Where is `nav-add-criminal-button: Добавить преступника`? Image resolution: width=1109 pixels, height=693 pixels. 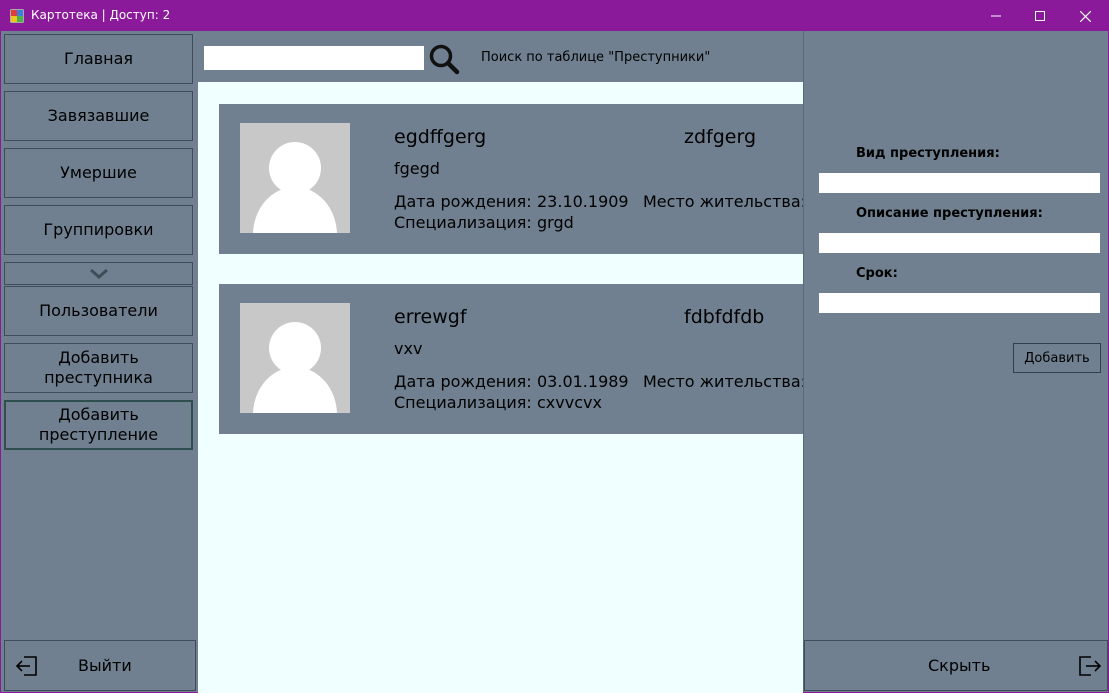 nav-add-criminal-button: Добавить преступника is located at coordinates (98, 368).